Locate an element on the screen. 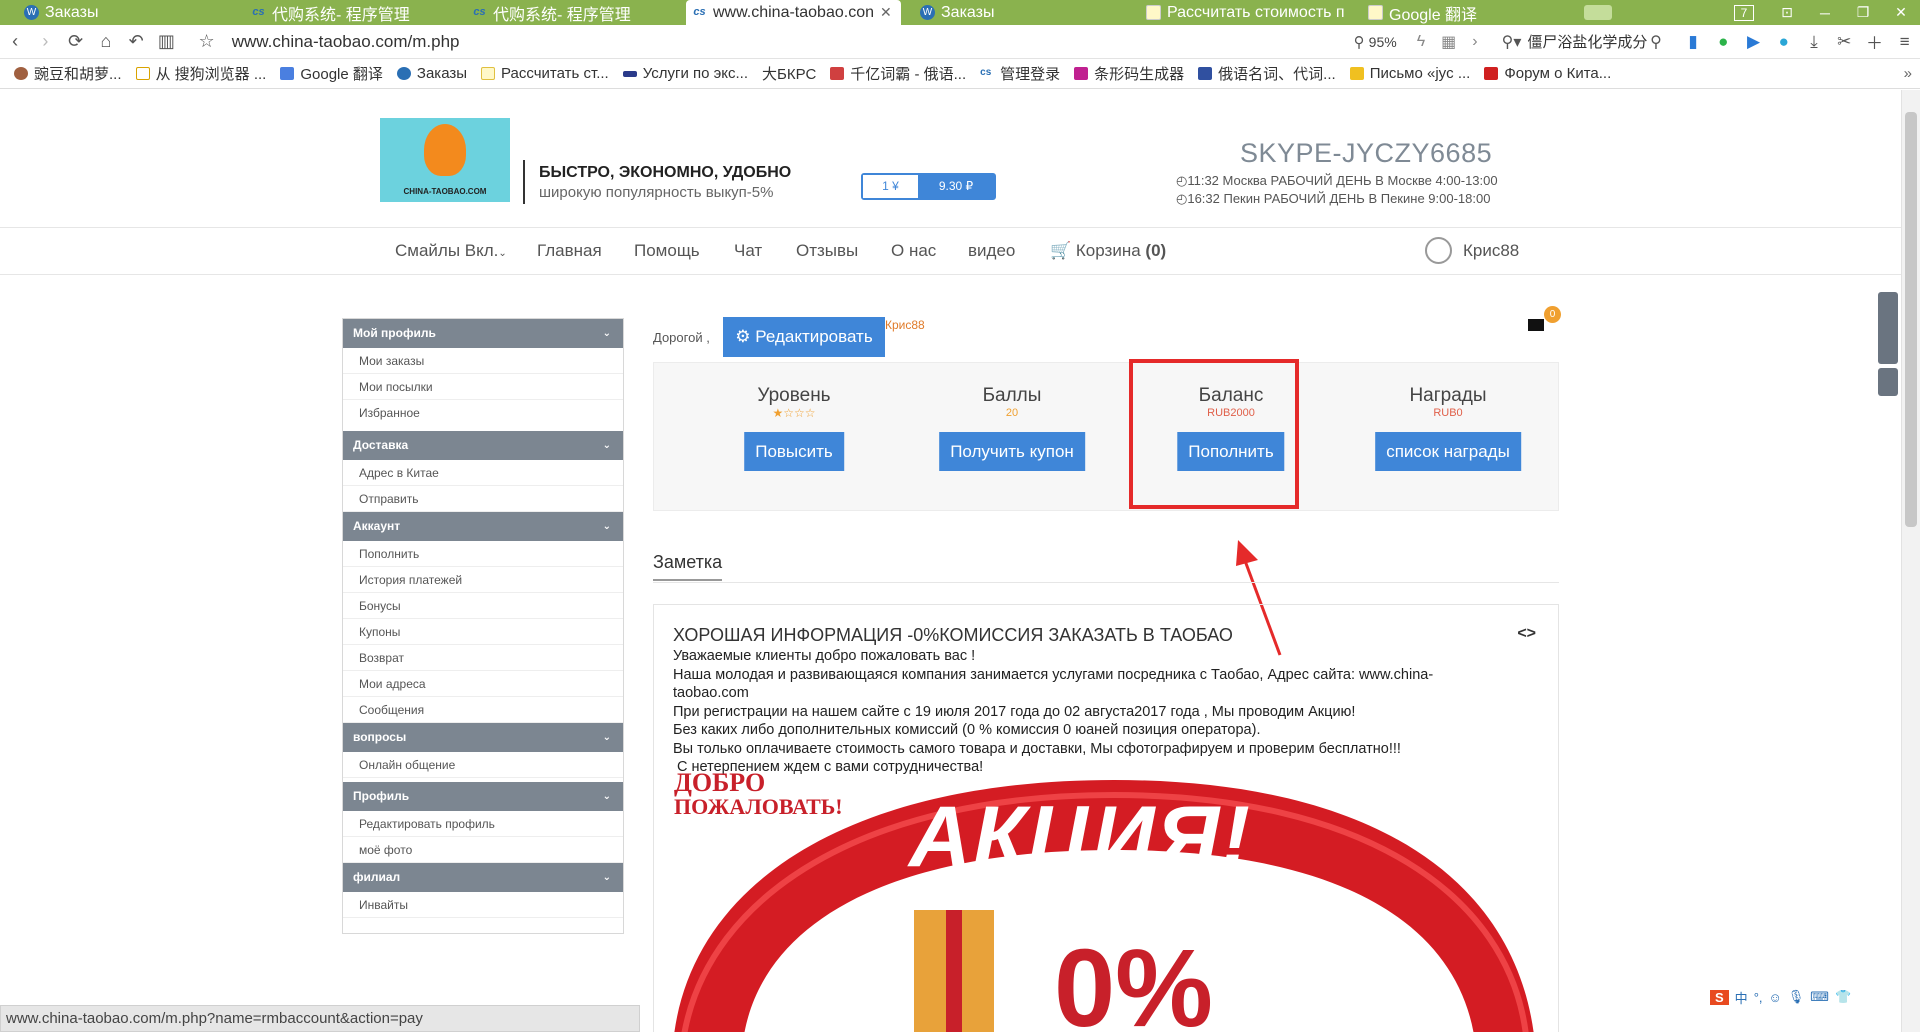  bookmark-item: 大БКРС is located at coordinates (789, 73).